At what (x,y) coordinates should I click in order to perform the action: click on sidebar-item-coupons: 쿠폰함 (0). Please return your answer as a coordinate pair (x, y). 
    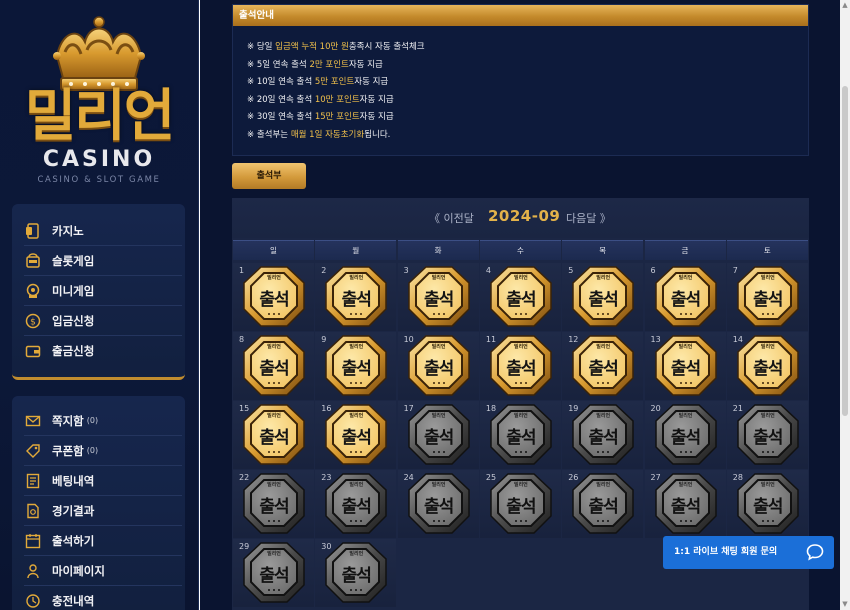
    Looking at the image, I should click on (103, 451).